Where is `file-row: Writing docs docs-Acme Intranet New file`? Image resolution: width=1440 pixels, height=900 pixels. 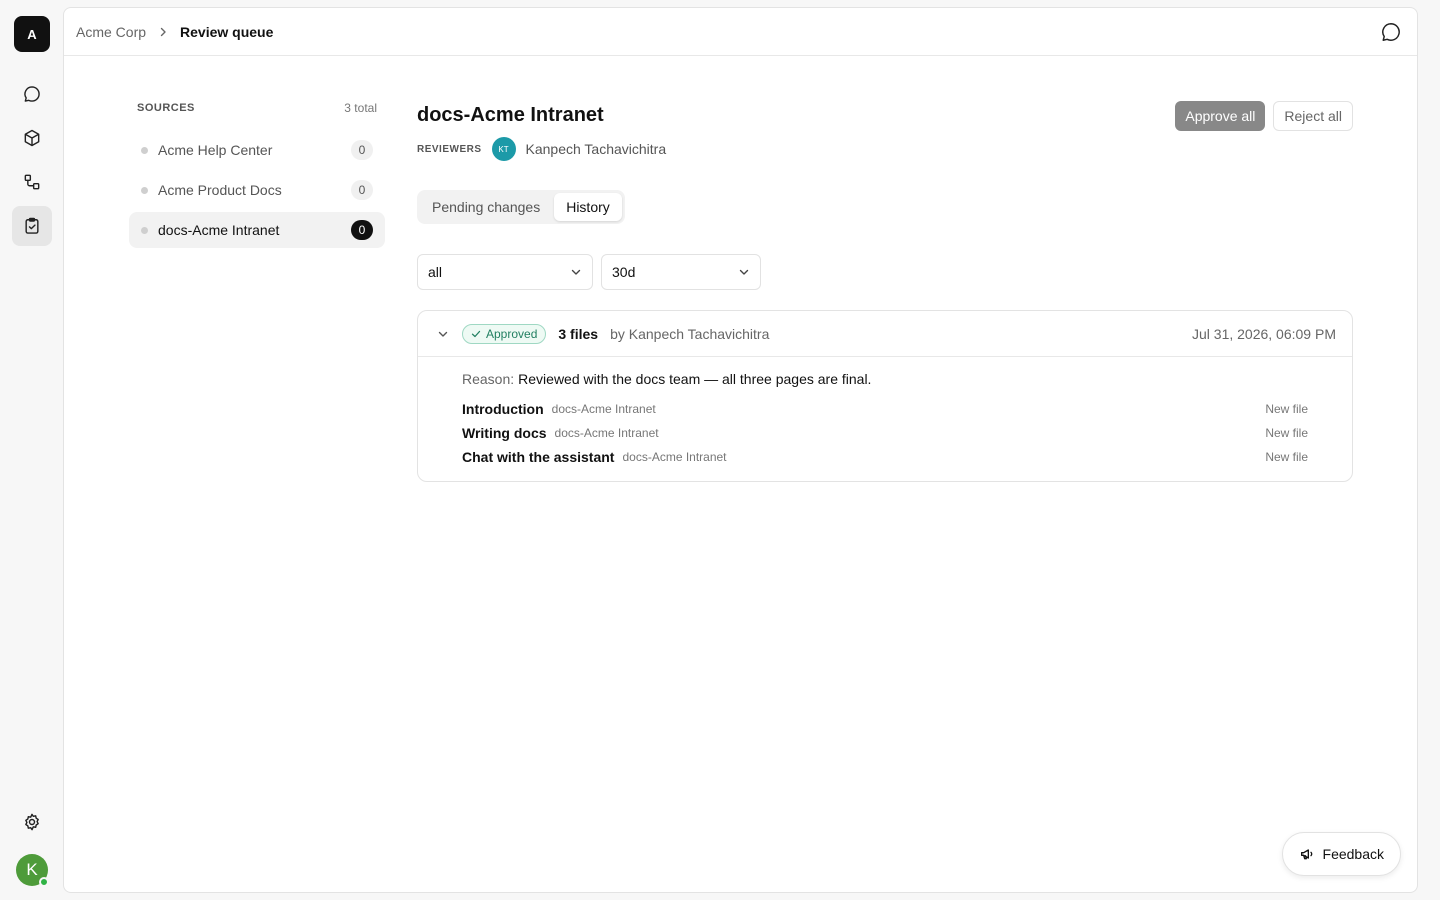 file-row: Writing docs docs-Acme Intranet New file is located at coordinates (885, 433).